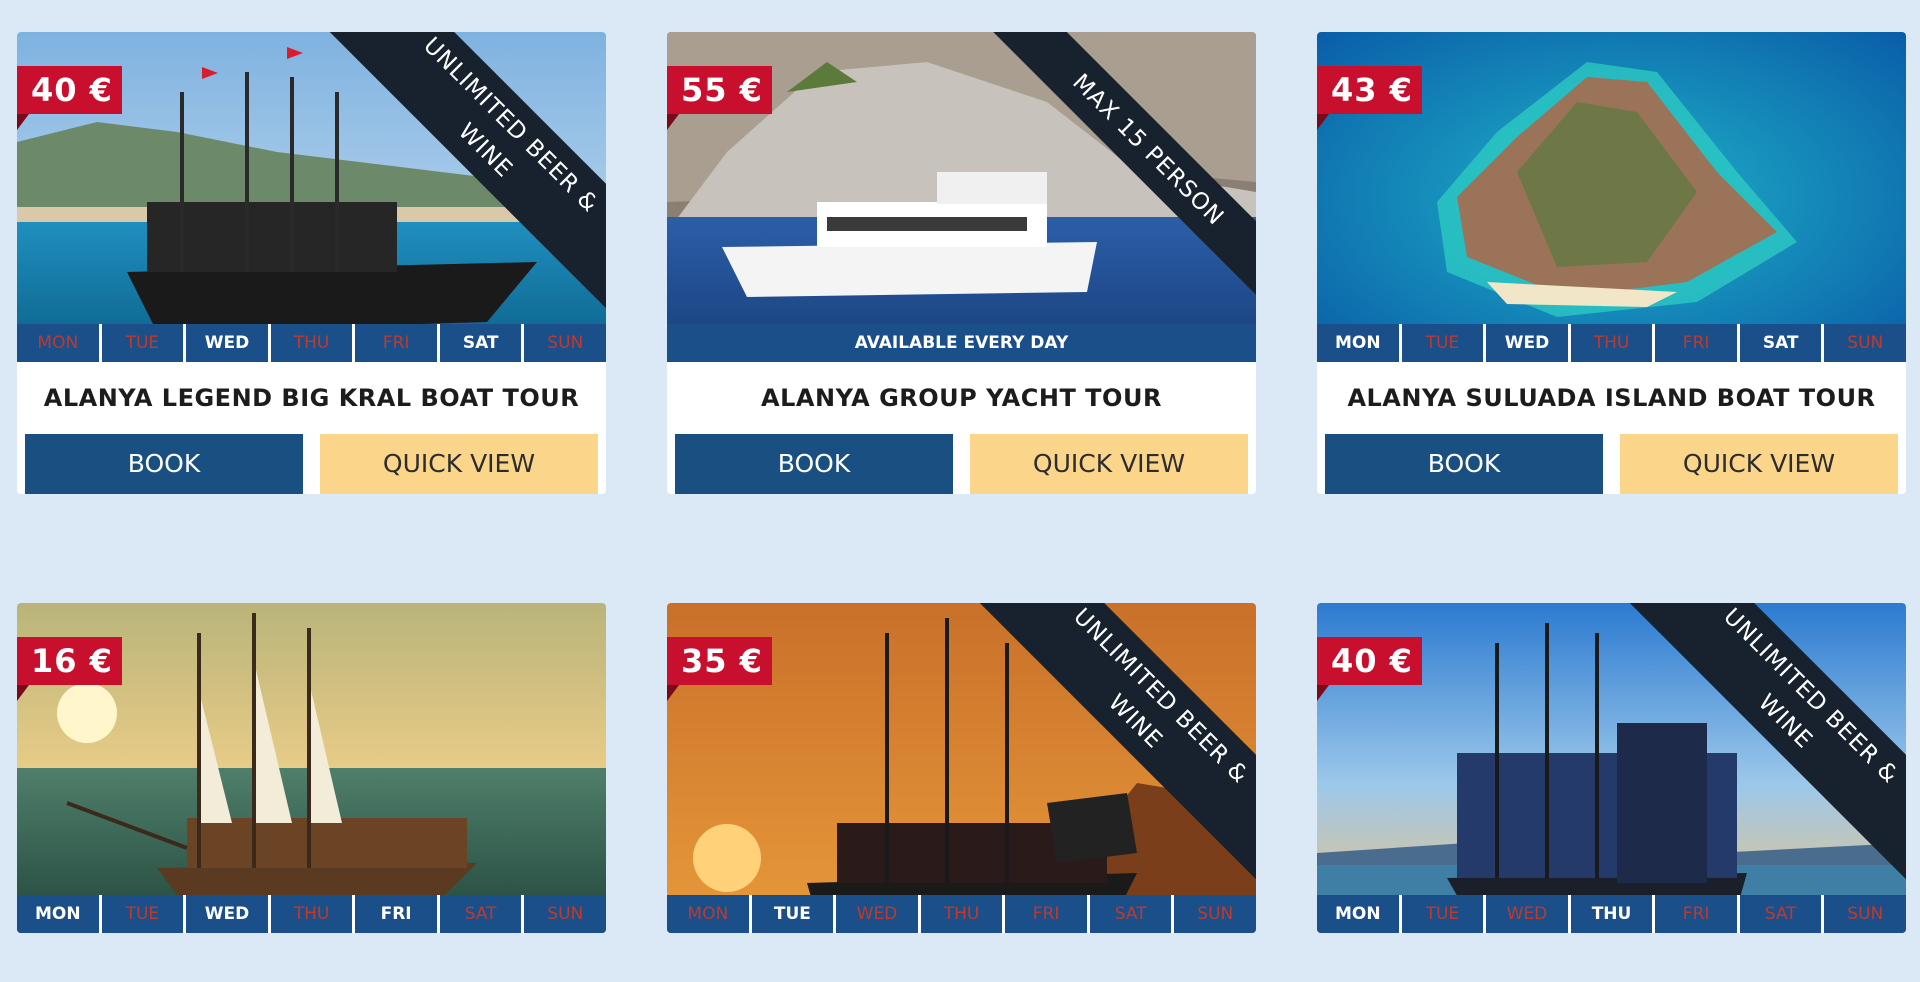 The width and height of the screenshot is (1920, 982). What do you see at coordinates (961, 398) in the screenshot?
I see `tour-title: ALANYA GROUP YACHT TOUR` at bounding box center [961, 398].